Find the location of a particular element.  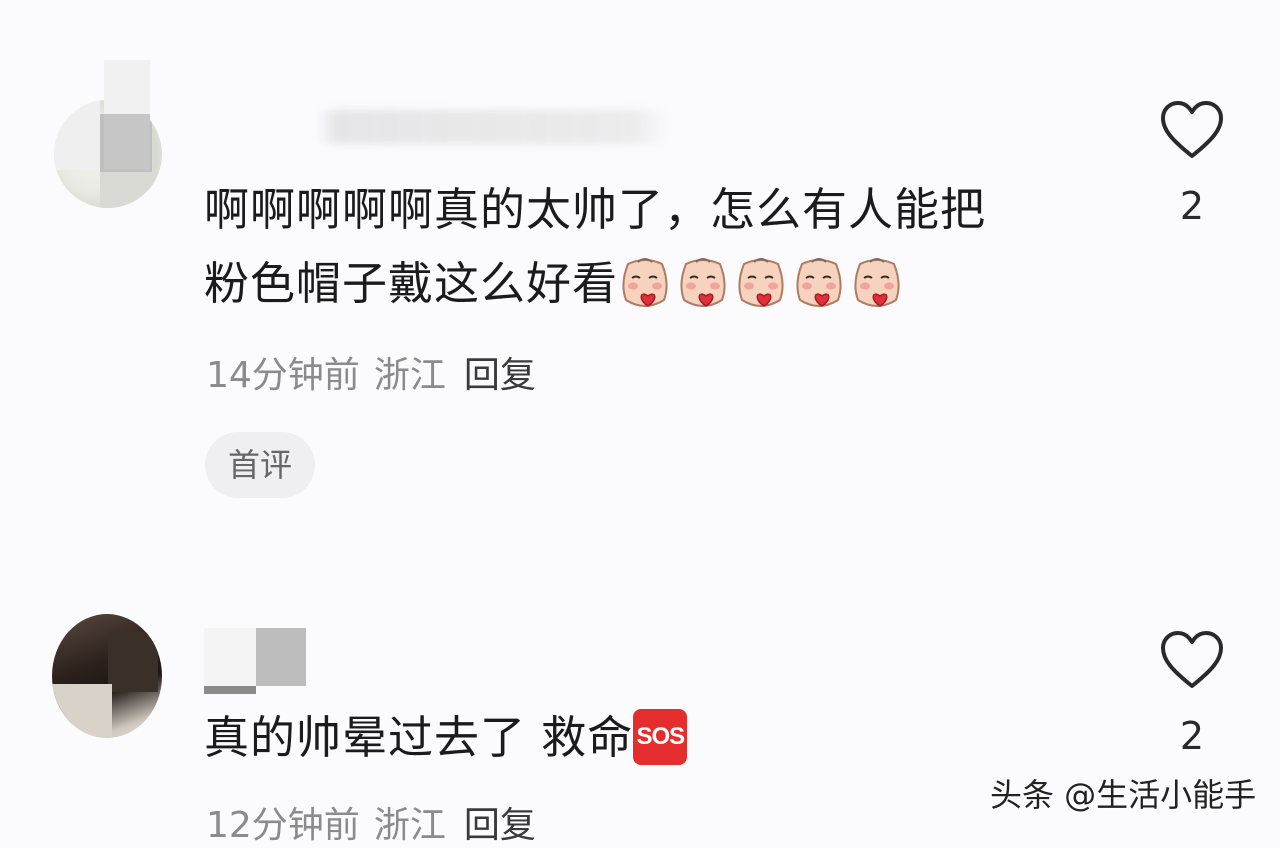

avatar is located at coordinates (107, 676).